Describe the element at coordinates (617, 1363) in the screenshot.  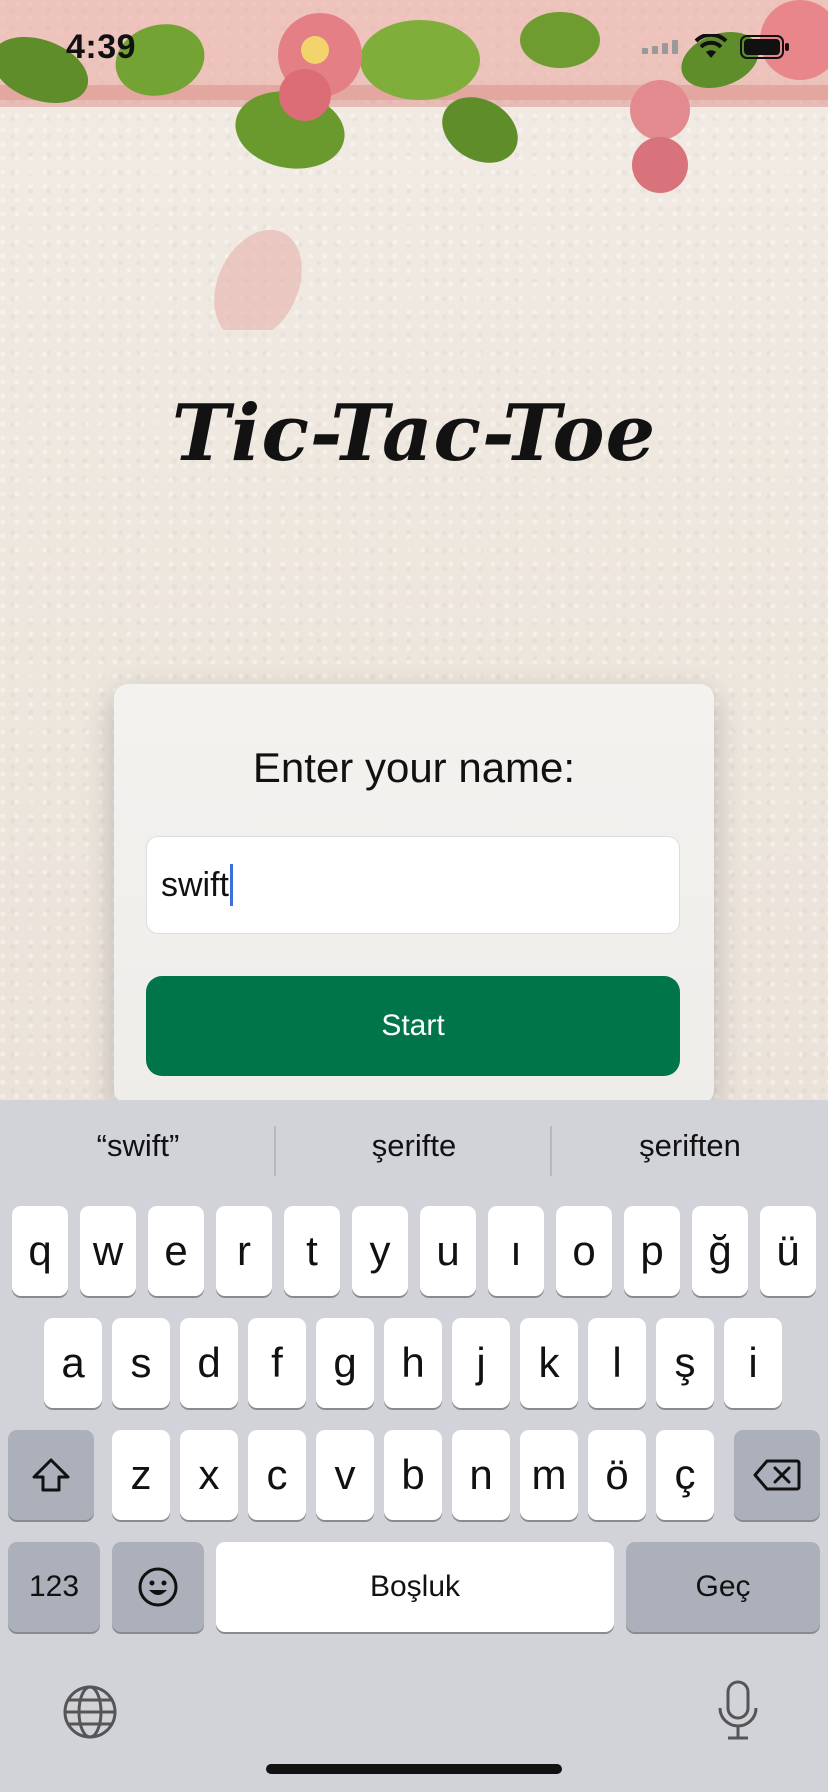
I see `key: l` at that location.